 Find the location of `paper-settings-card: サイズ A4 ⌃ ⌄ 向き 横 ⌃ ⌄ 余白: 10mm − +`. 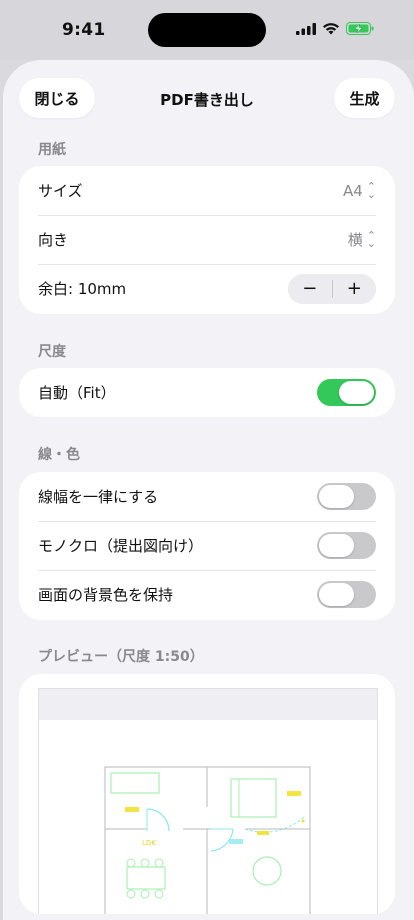

paper-settings-card: サイズ A4 ⌃ ⌄ 向き 横 ⌃ ⌄ 余白: 10mm − + is located at coordinates (207, 240).